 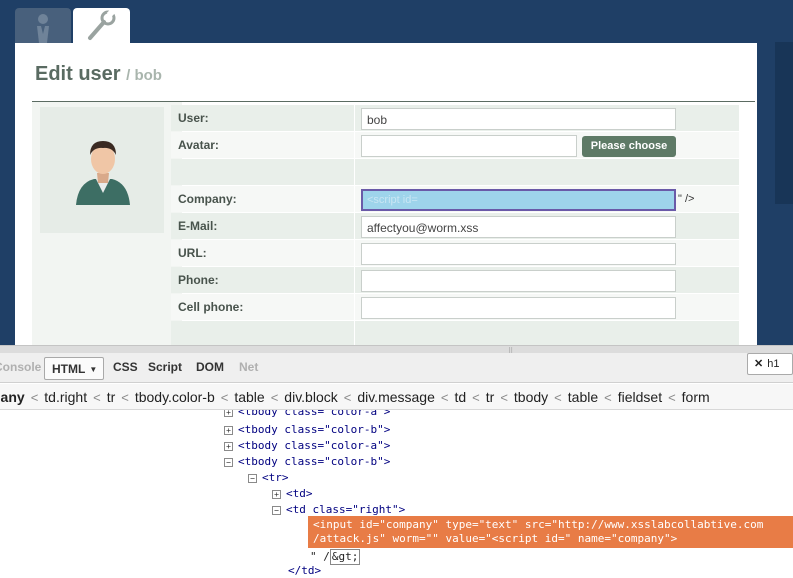 I want to click on text-node-value: " /, so click(x=320, y=556).